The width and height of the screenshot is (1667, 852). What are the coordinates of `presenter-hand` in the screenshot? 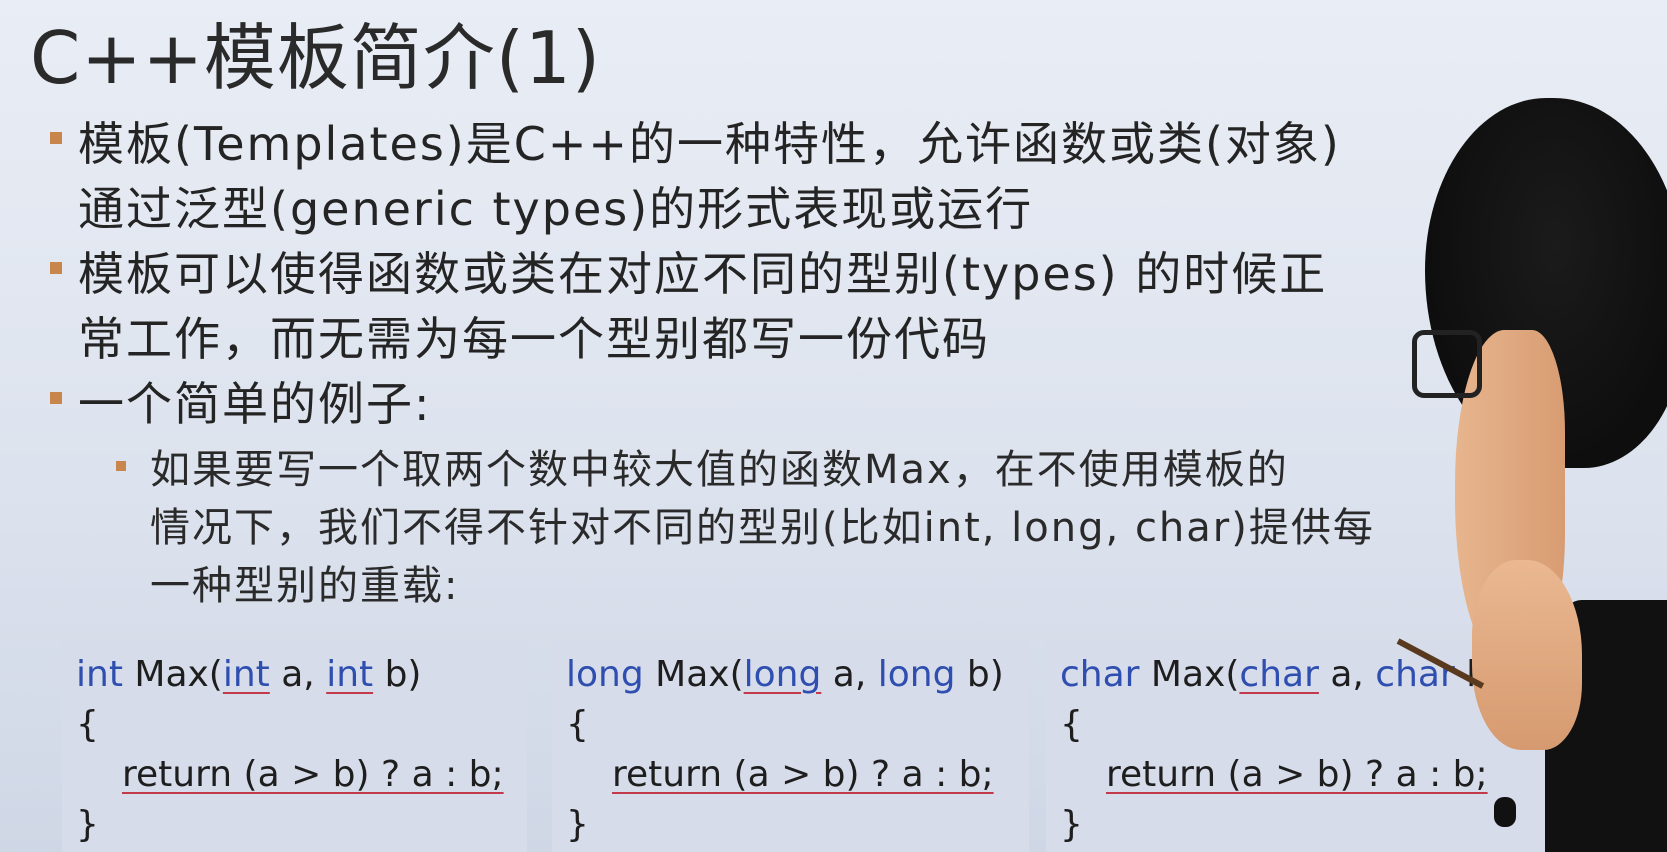 It's located at (1527, 655).